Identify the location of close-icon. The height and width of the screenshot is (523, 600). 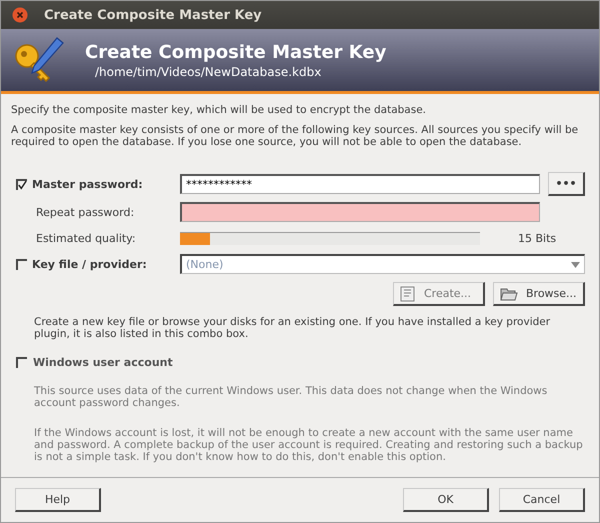
(20, 15).